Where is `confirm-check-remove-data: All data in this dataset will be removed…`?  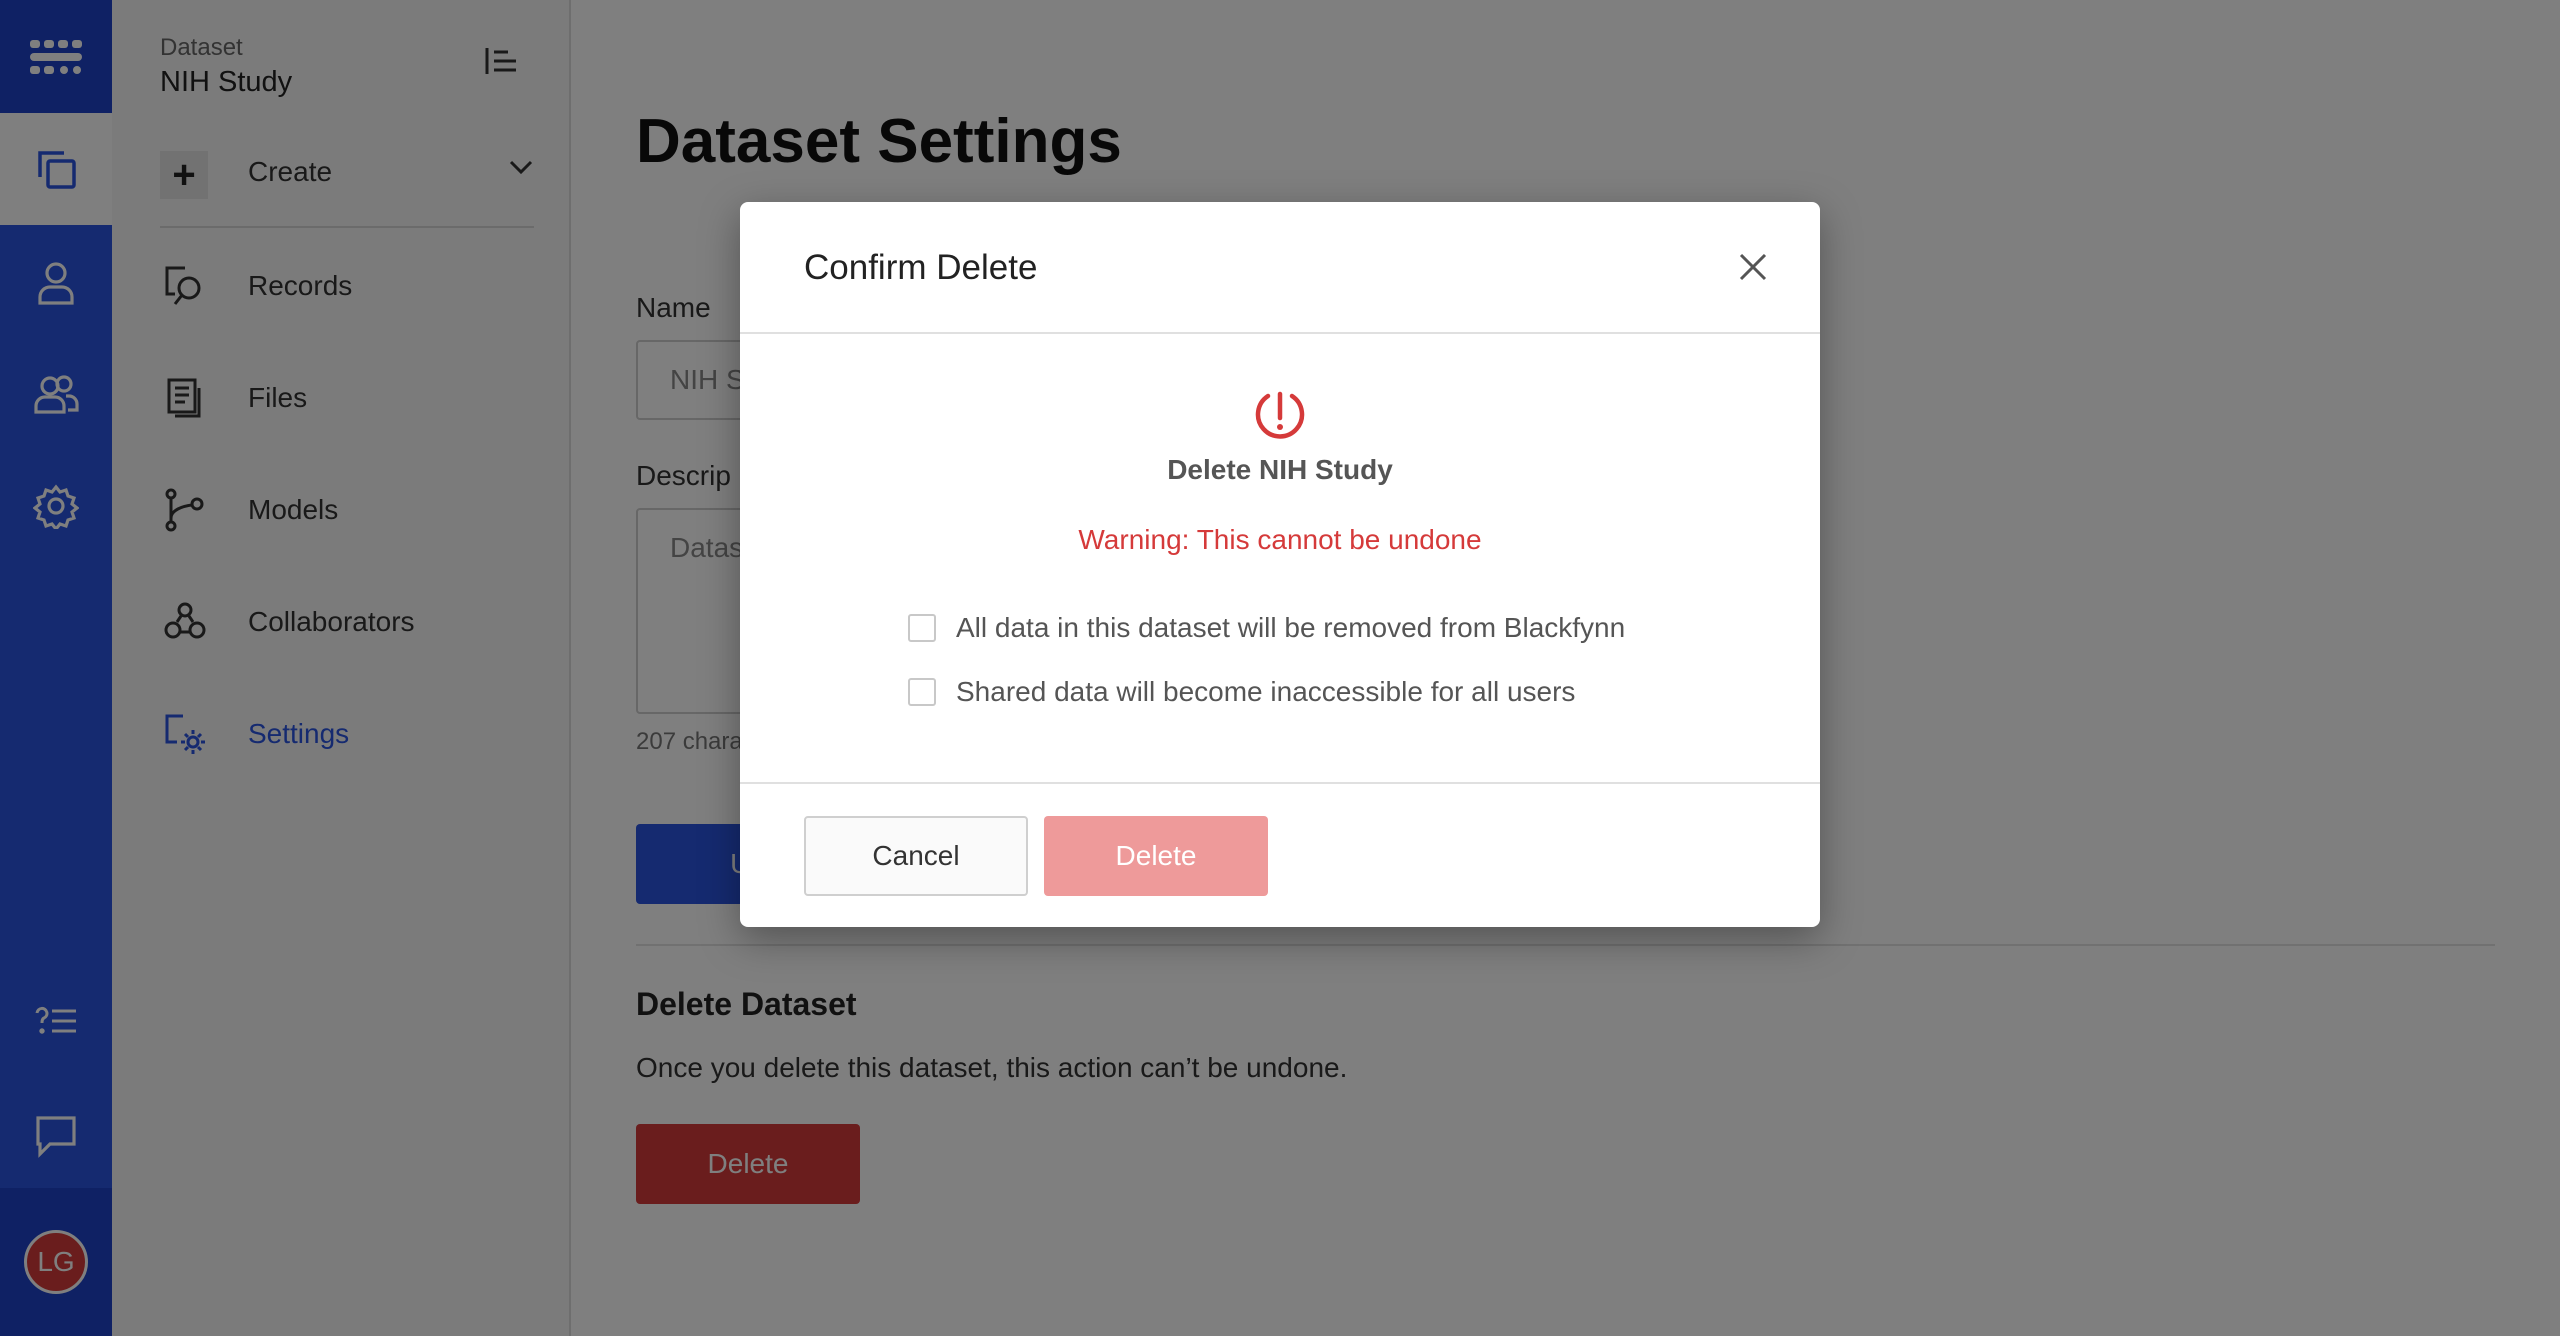 confirm-check-remove-data: All data in this dataset will be removed… is located at coordinates (1266, 628).